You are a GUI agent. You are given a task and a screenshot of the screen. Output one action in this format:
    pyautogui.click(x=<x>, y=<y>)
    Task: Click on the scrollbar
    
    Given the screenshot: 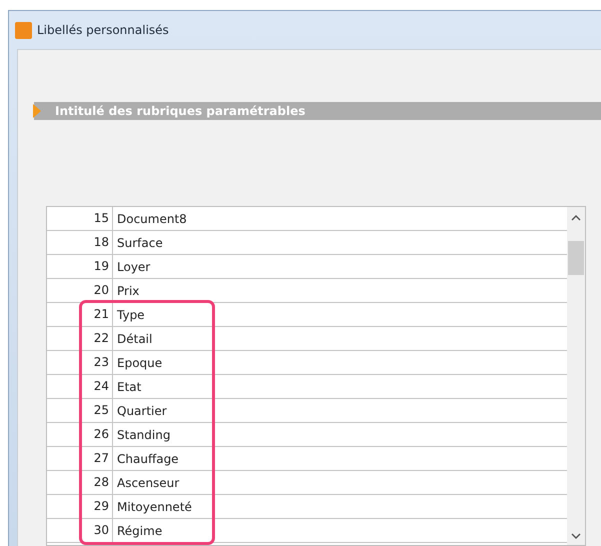 What is the action you would take?
    pyautogui.click(x=576, y=376)
    